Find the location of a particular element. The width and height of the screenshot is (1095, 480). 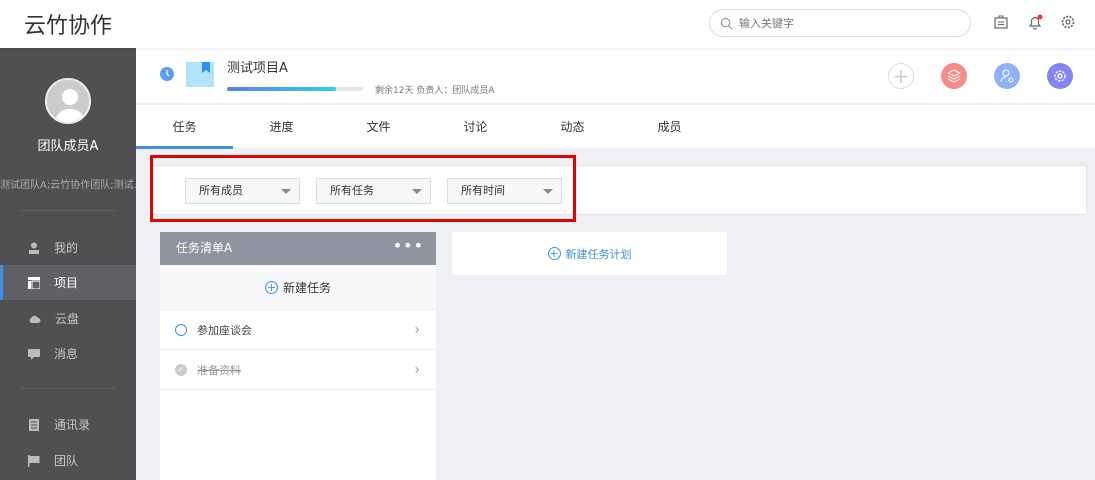

sidebar-item-label: 我的 is located at coordinates (66, 248).